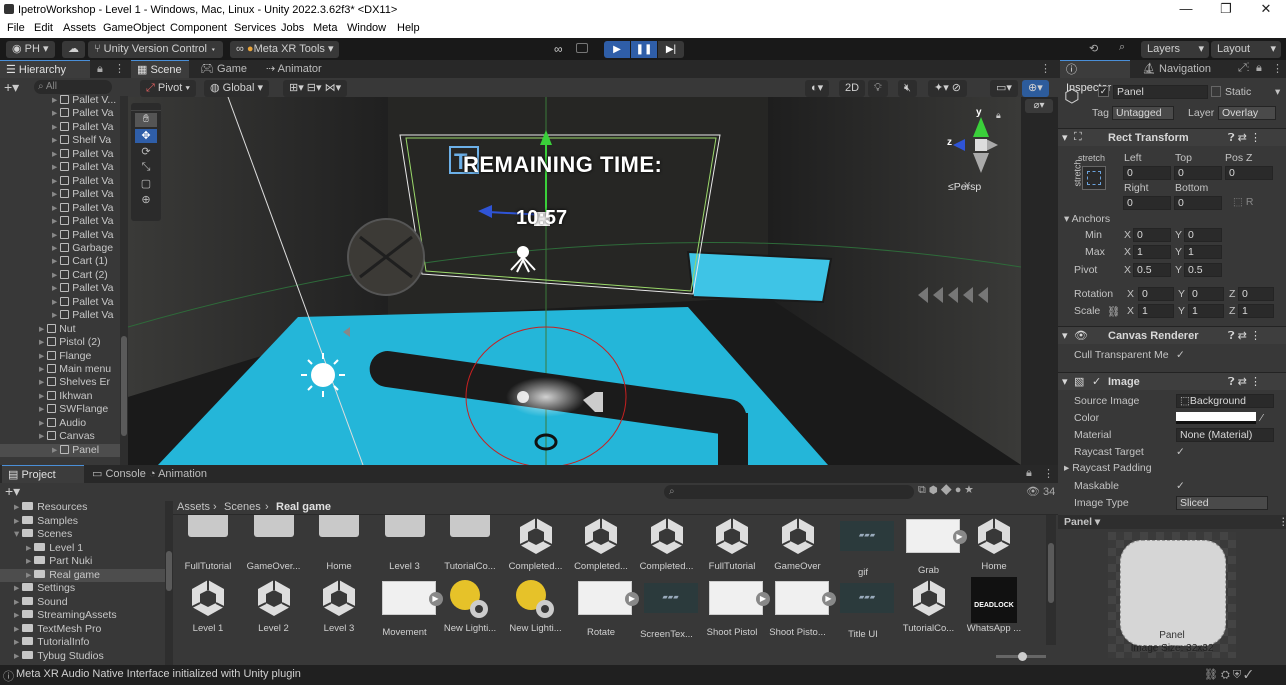  Describe the element at coordinates (1122, 47) in the screenshot. I see `search-icon: ⌕` at that location.